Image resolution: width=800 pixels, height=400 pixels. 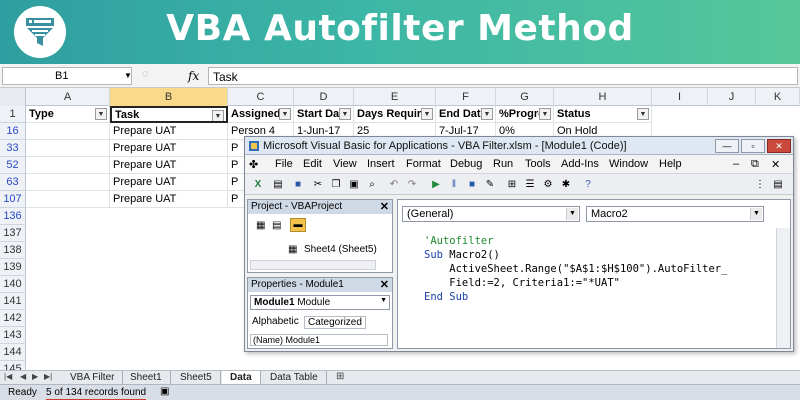 What do you see at coordinates (423, 164) in the screenshot?
I see `menu-format: Format` at bounding box center [423, 164].